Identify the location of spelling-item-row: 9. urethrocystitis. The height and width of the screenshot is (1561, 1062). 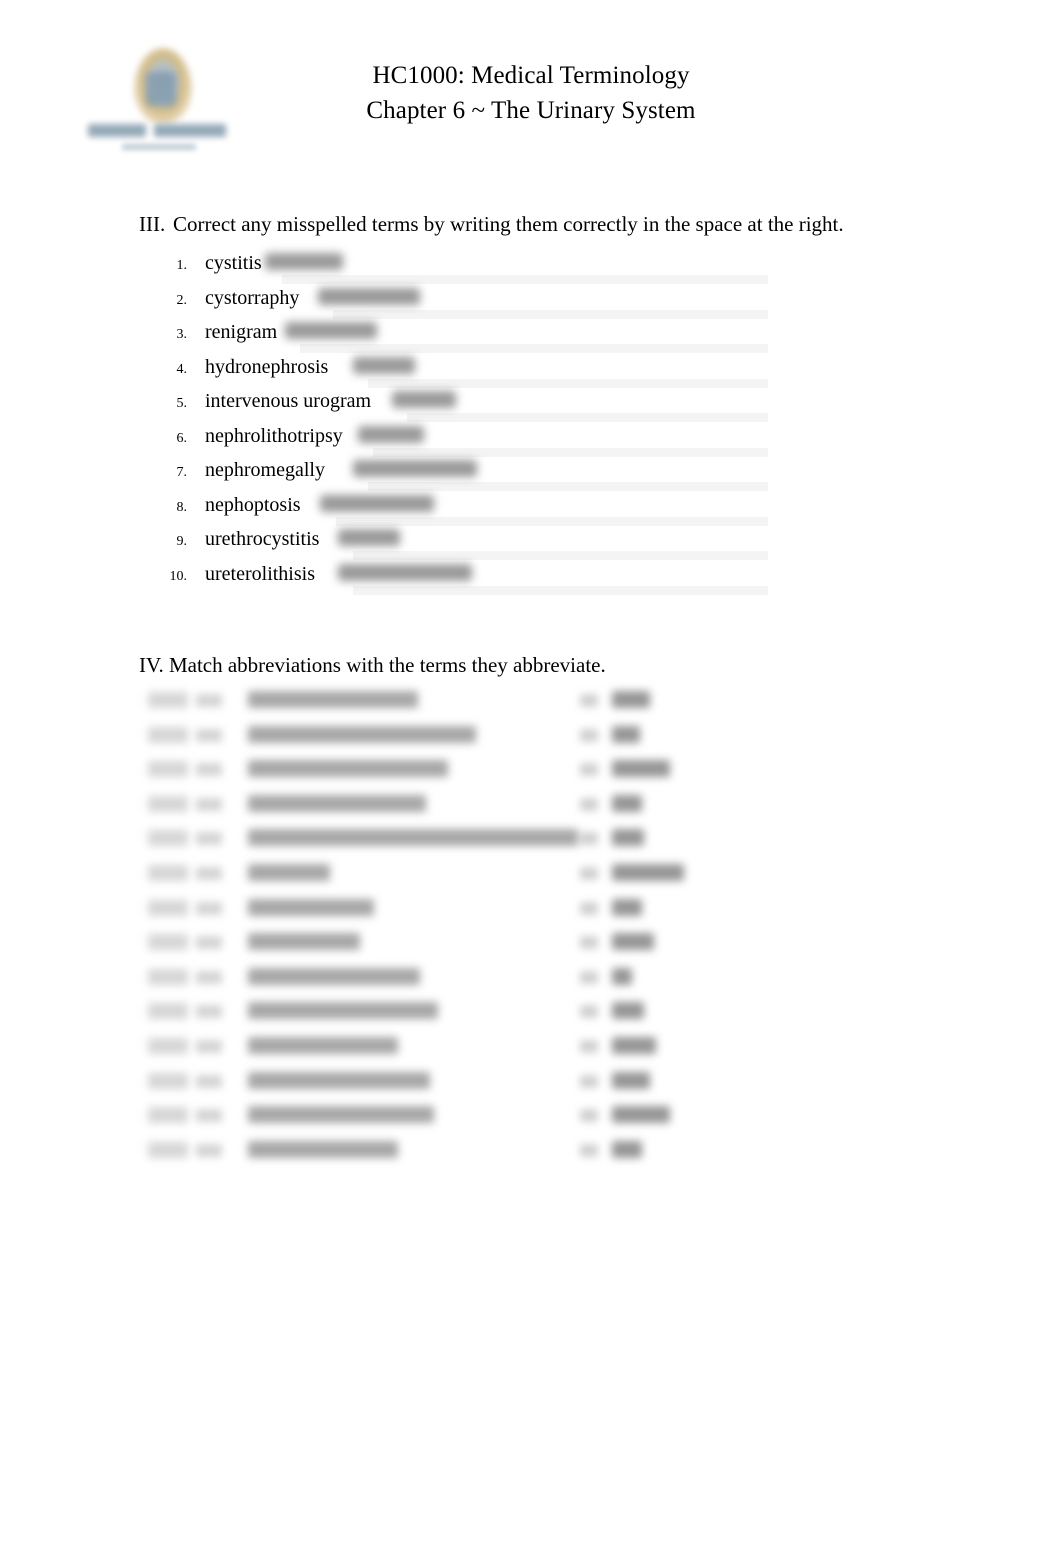
(531, 542).